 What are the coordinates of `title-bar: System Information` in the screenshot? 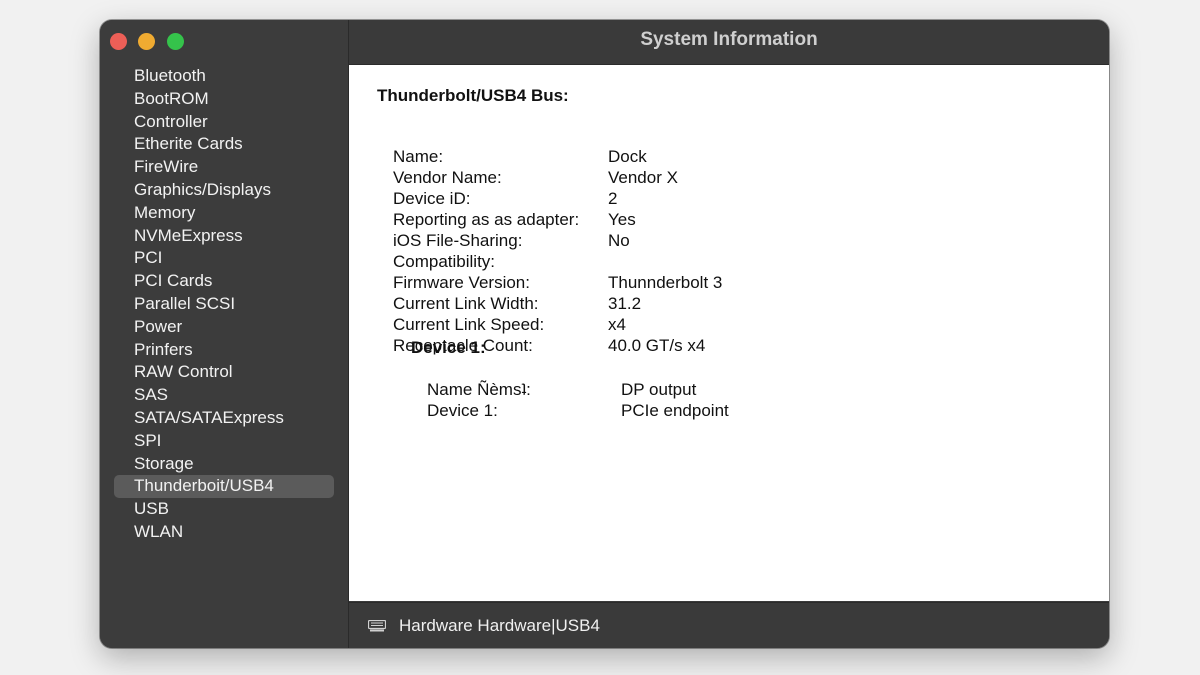 It's located at (729, 42).